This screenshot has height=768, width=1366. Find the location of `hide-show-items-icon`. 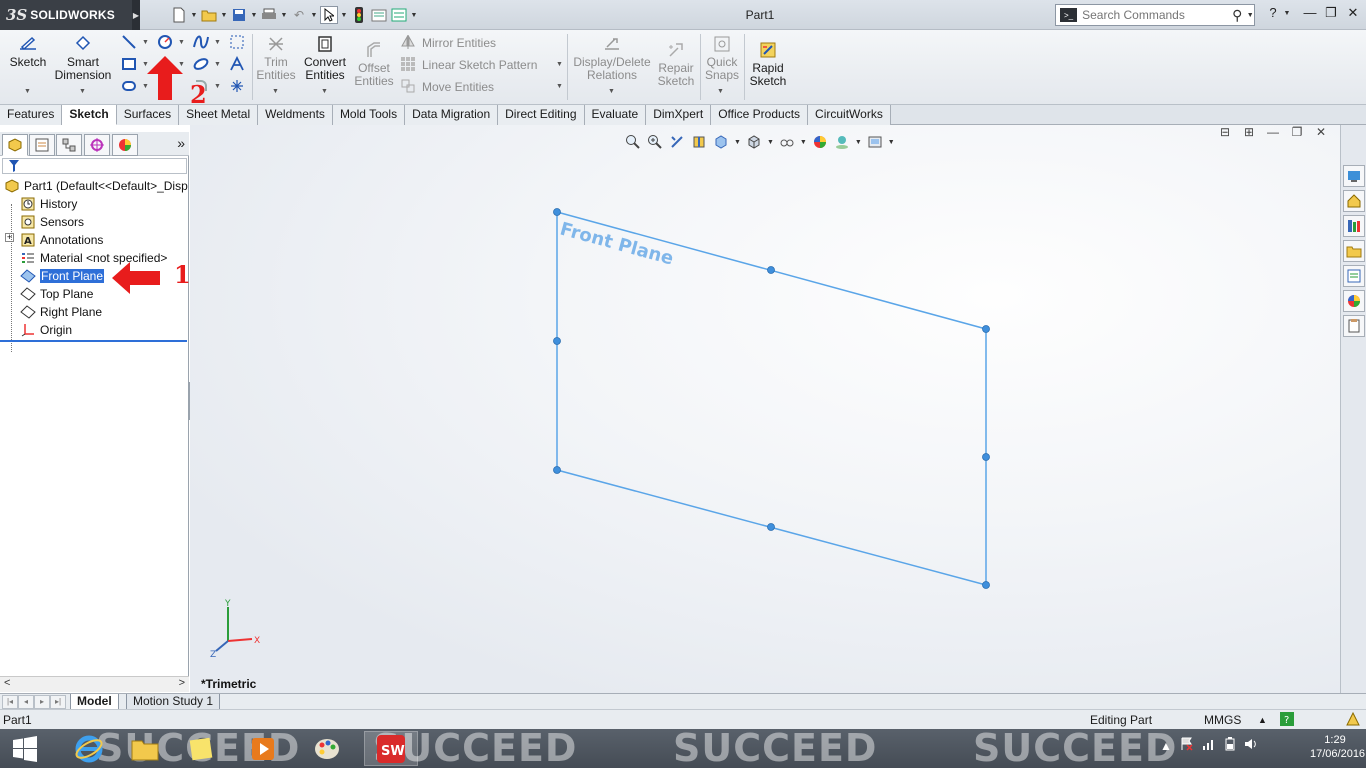

hide-show-items-icon is located at coordinates (787, 142).